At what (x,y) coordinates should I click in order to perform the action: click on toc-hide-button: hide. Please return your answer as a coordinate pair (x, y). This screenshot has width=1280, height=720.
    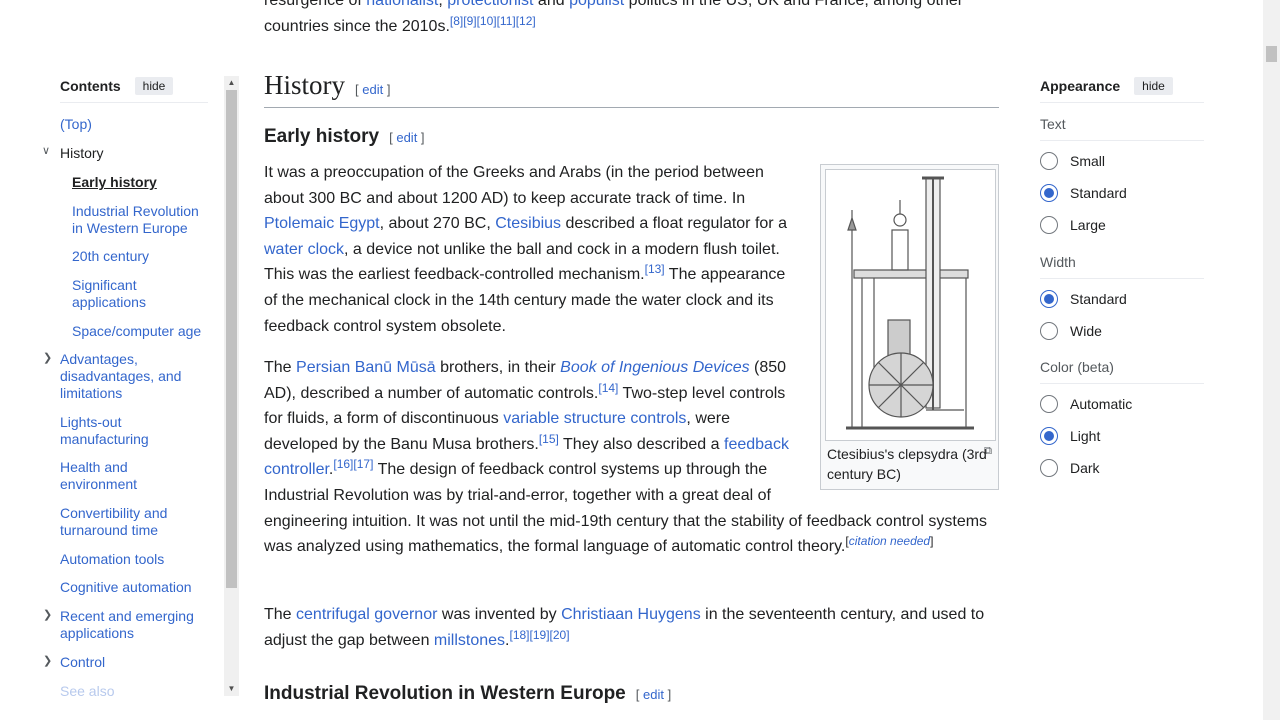
    Looking at the image, I should click on (154, 86).